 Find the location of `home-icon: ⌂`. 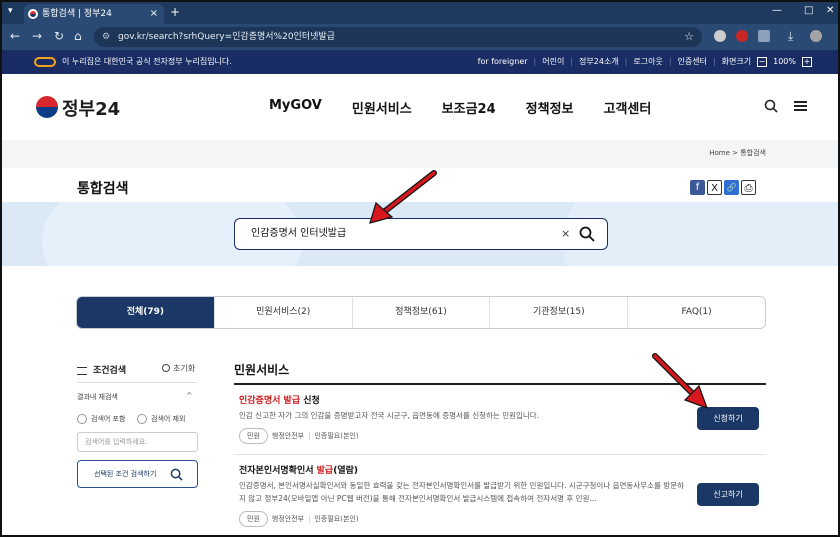

home-icon: ⌂ is located at coordinates (78, 36).